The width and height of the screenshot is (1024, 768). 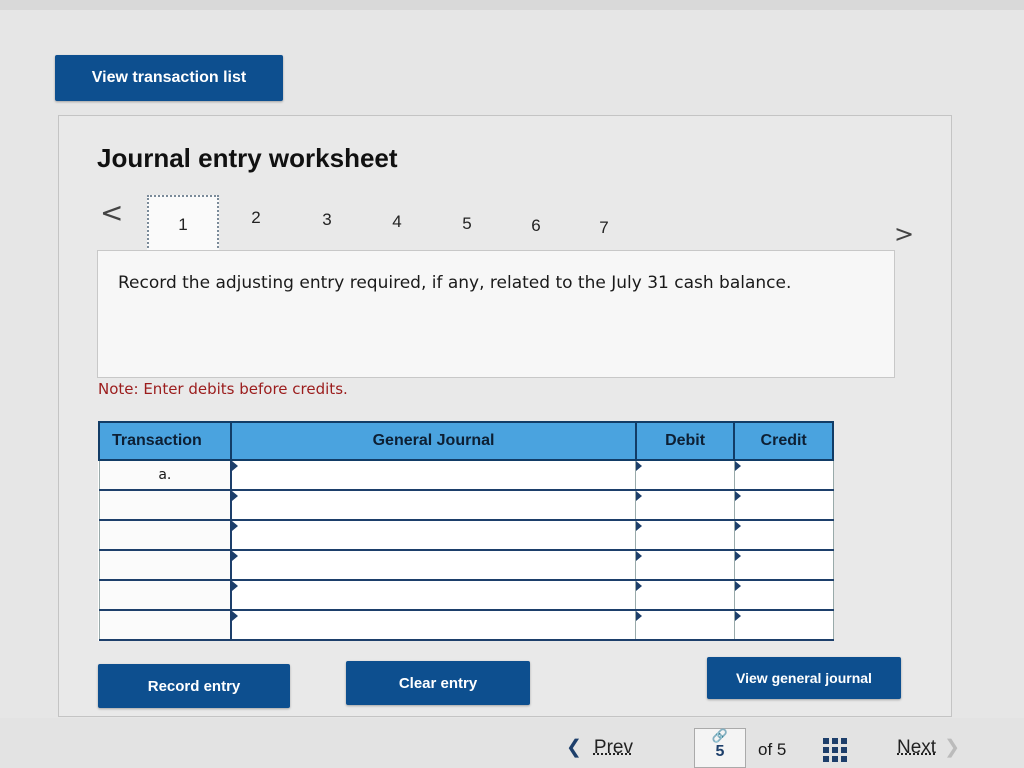 What do you see at coordinates (433, 441) in the screenshot?
I see `header-general-journal: General Journal` at bounding box center [433, 441].